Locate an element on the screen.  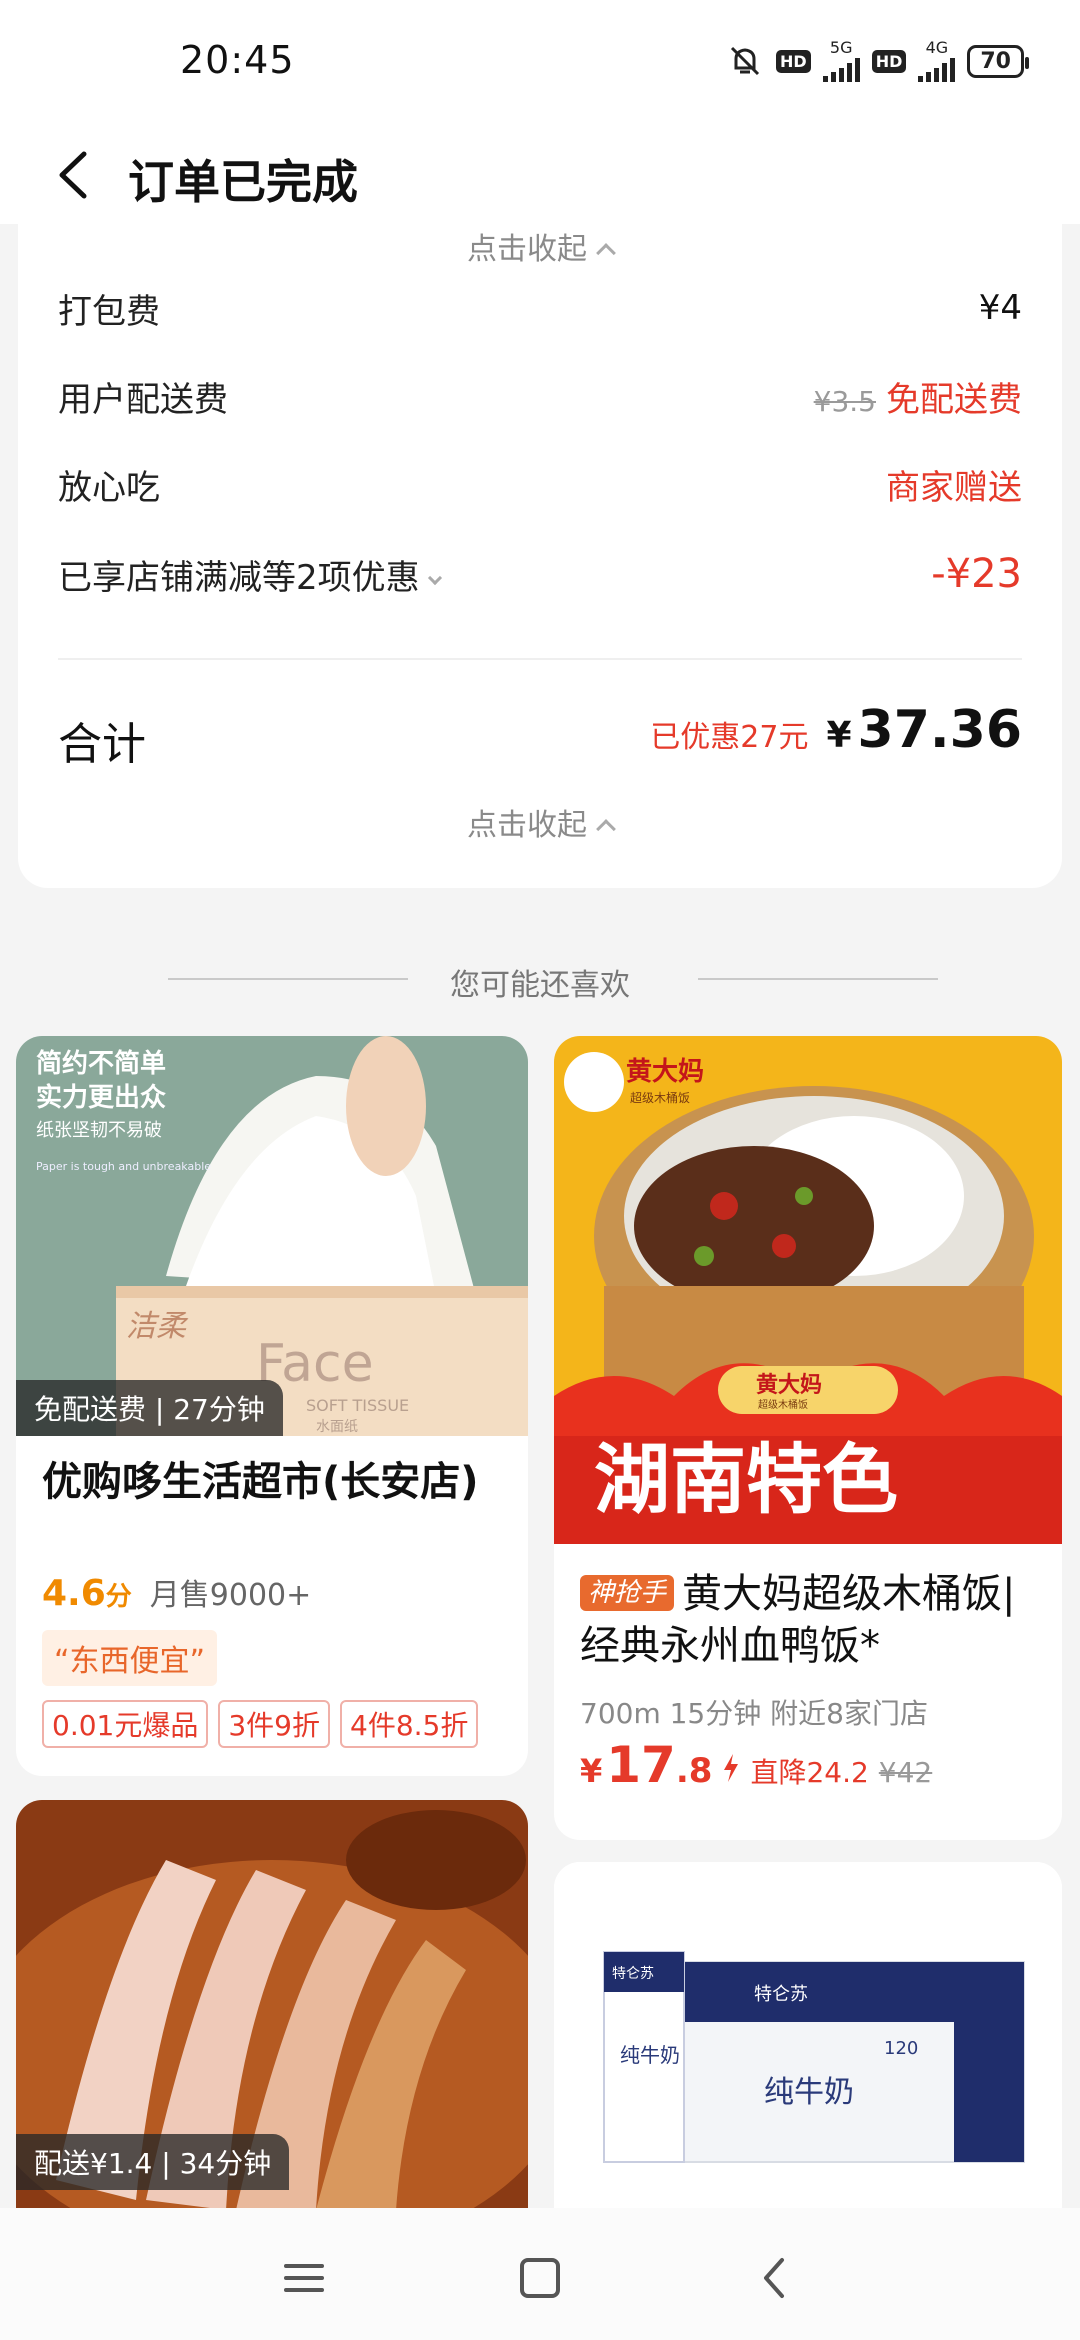
hot-deal-badge: 神抢手 is located at coordinates (627, 1593).